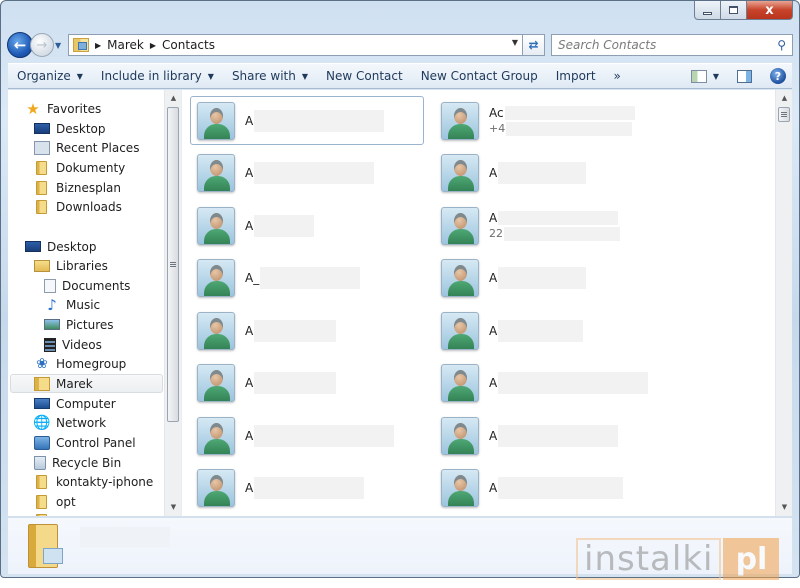 Image resolution: width=800 pixels, height=588 pixels. Describe the element at coordinates (744, 76) in the screenshot. I see `preview-pane-icon` at that location.